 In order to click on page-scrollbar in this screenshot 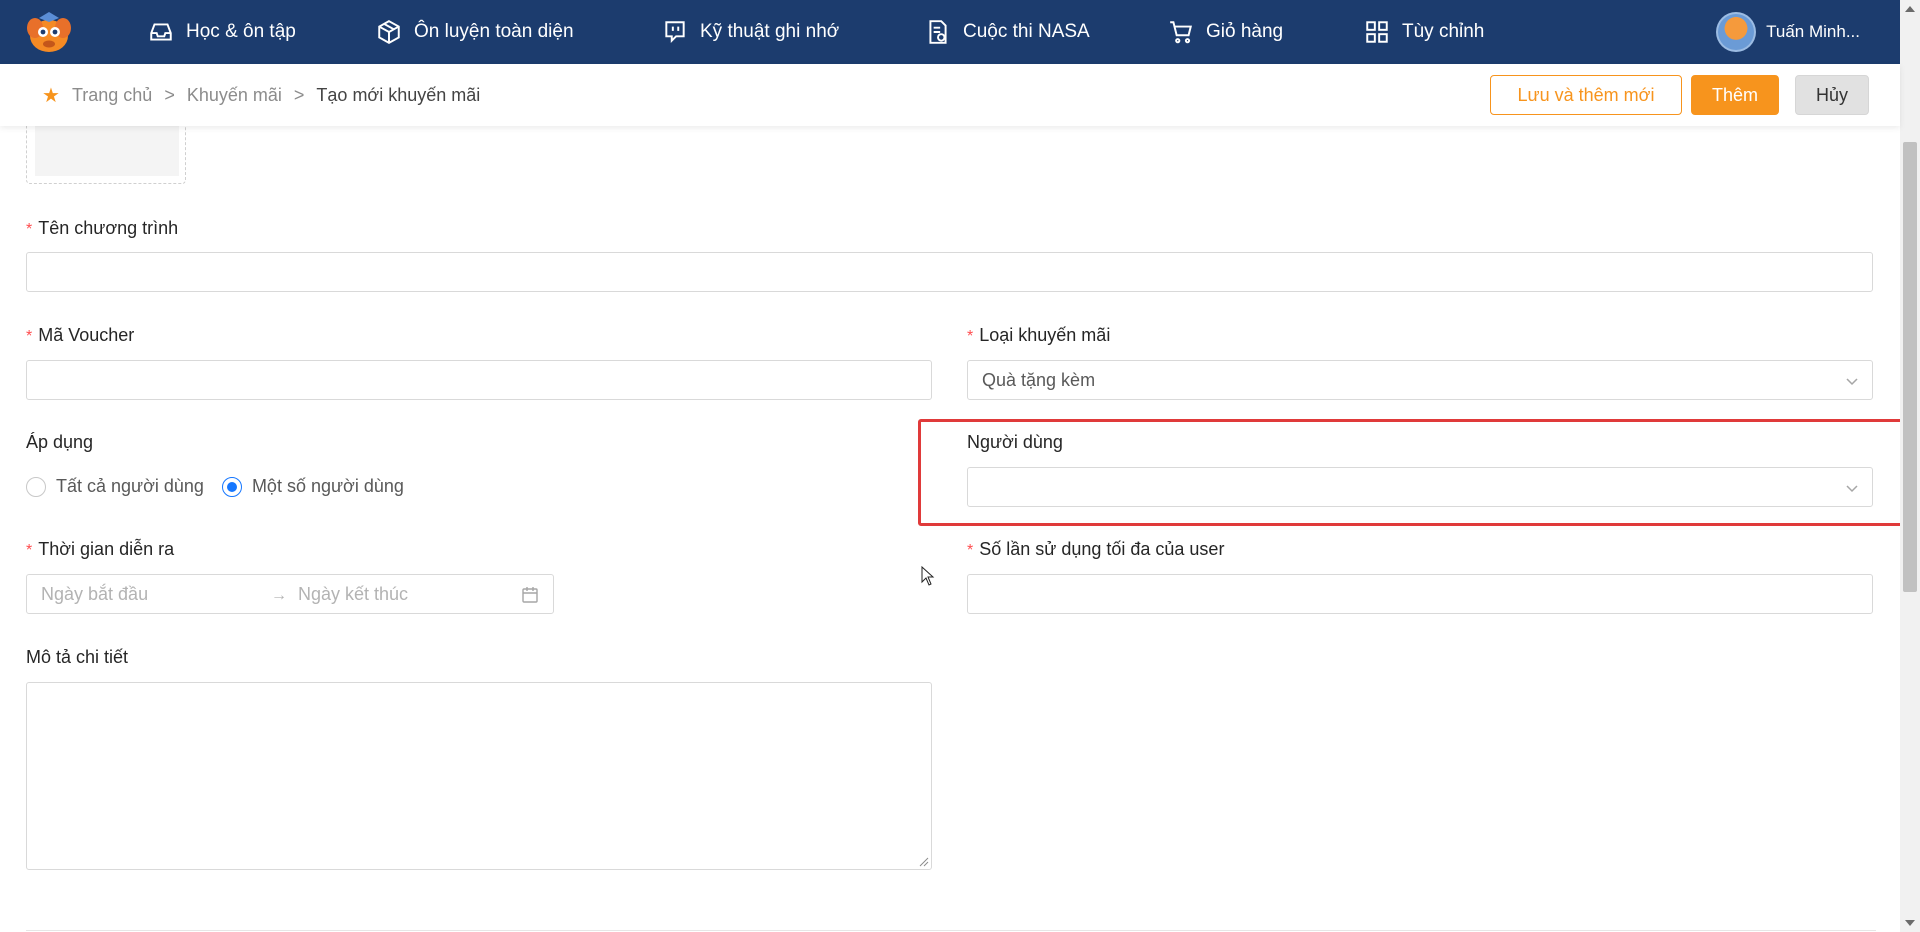, I will do `click(1910, 466)`.